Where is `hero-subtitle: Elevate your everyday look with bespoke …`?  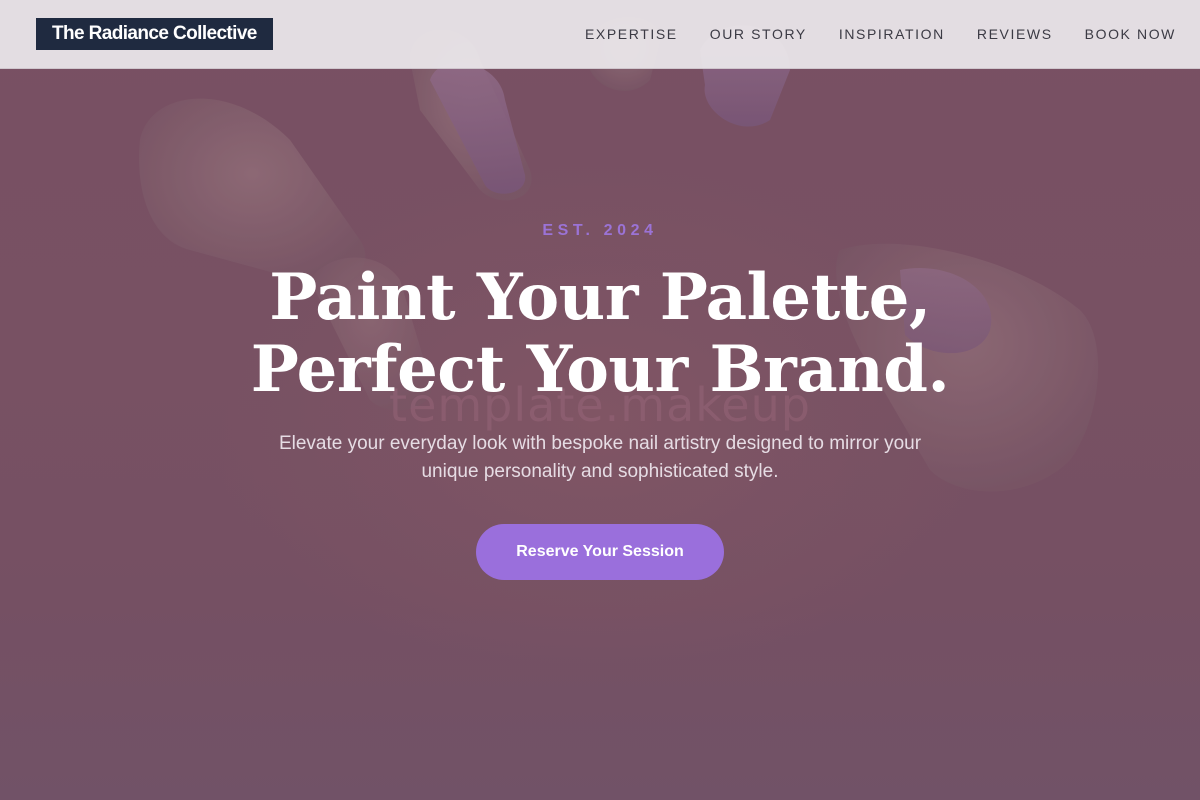 hero-subtitle: Elevate your everyday look with bespoke … is located at coordinates (600, 457).